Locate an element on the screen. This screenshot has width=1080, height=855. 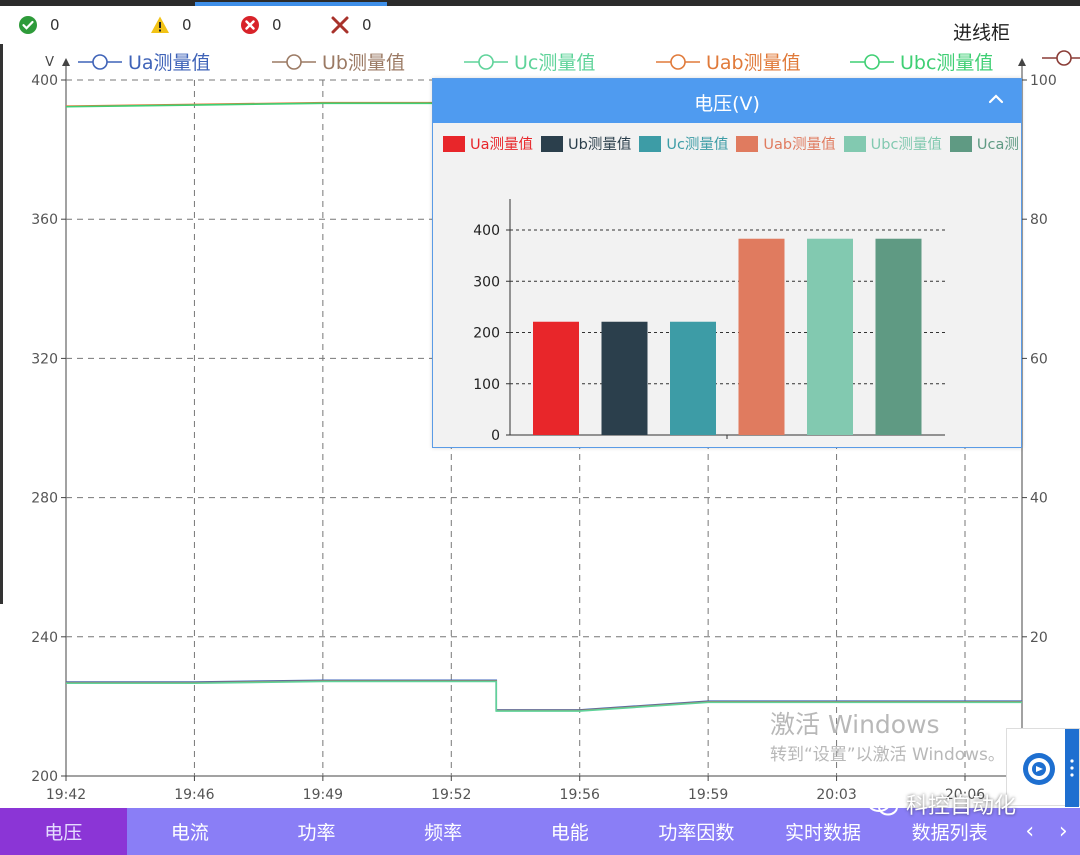
error-circle-icon is located at coordinates (250, 25).